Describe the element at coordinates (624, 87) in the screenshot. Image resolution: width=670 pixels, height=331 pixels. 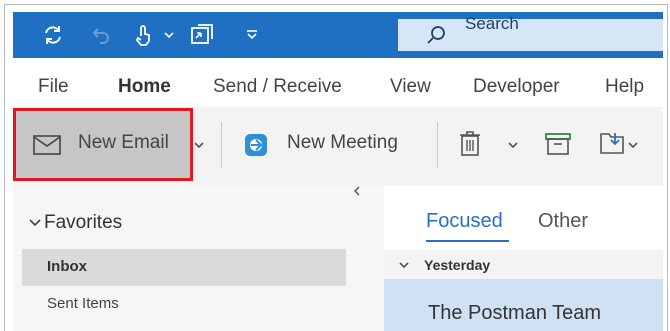
I see `tab-help: Help` at that location.